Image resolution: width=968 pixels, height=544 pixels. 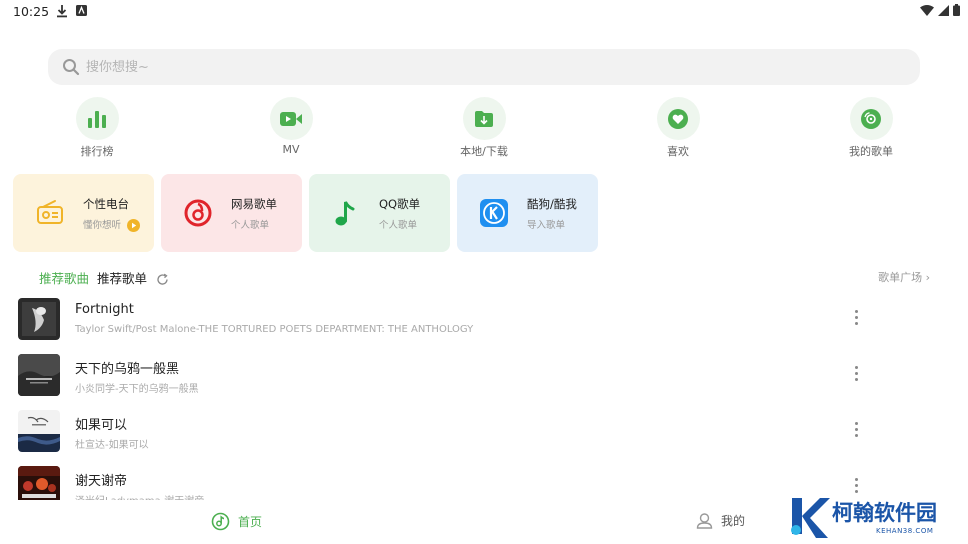 I want to click on card-title: 个性电台, so click(x=106, y=204).